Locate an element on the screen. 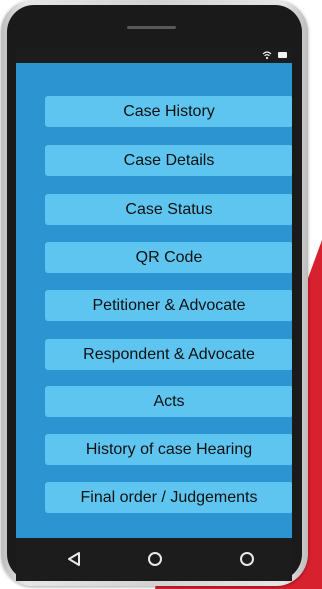 This screenshot has width=322, height=589. menu-item-petitioner-advocate: Petitioner & Advocate is located at coordinates (168, 305).